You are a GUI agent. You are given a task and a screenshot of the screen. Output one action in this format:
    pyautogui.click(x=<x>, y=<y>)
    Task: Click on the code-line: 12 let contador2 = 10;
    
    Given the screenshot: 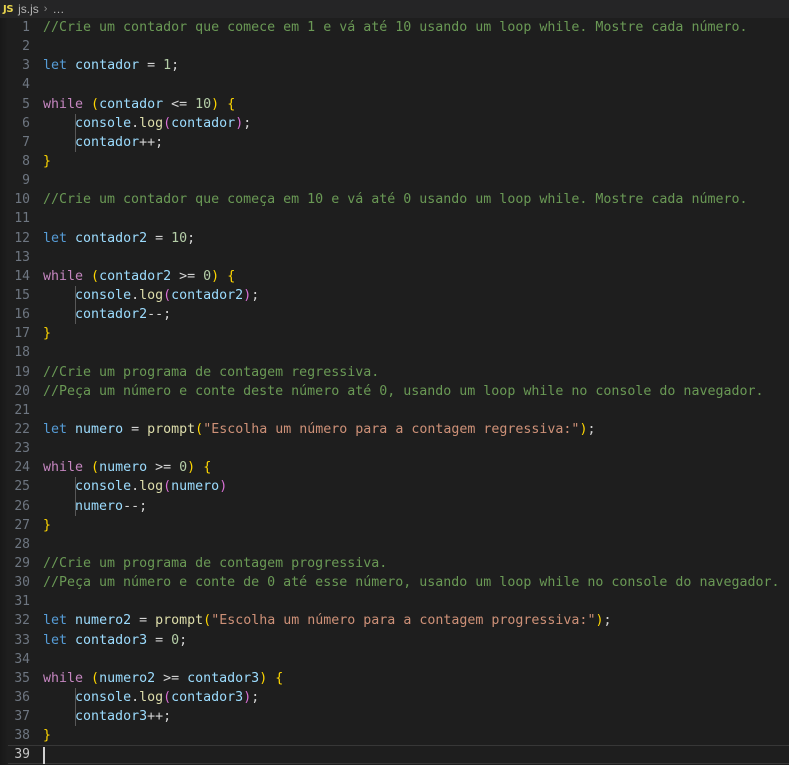 What is the action you would take?
    pyautogui.click(x=394, y=238)
    